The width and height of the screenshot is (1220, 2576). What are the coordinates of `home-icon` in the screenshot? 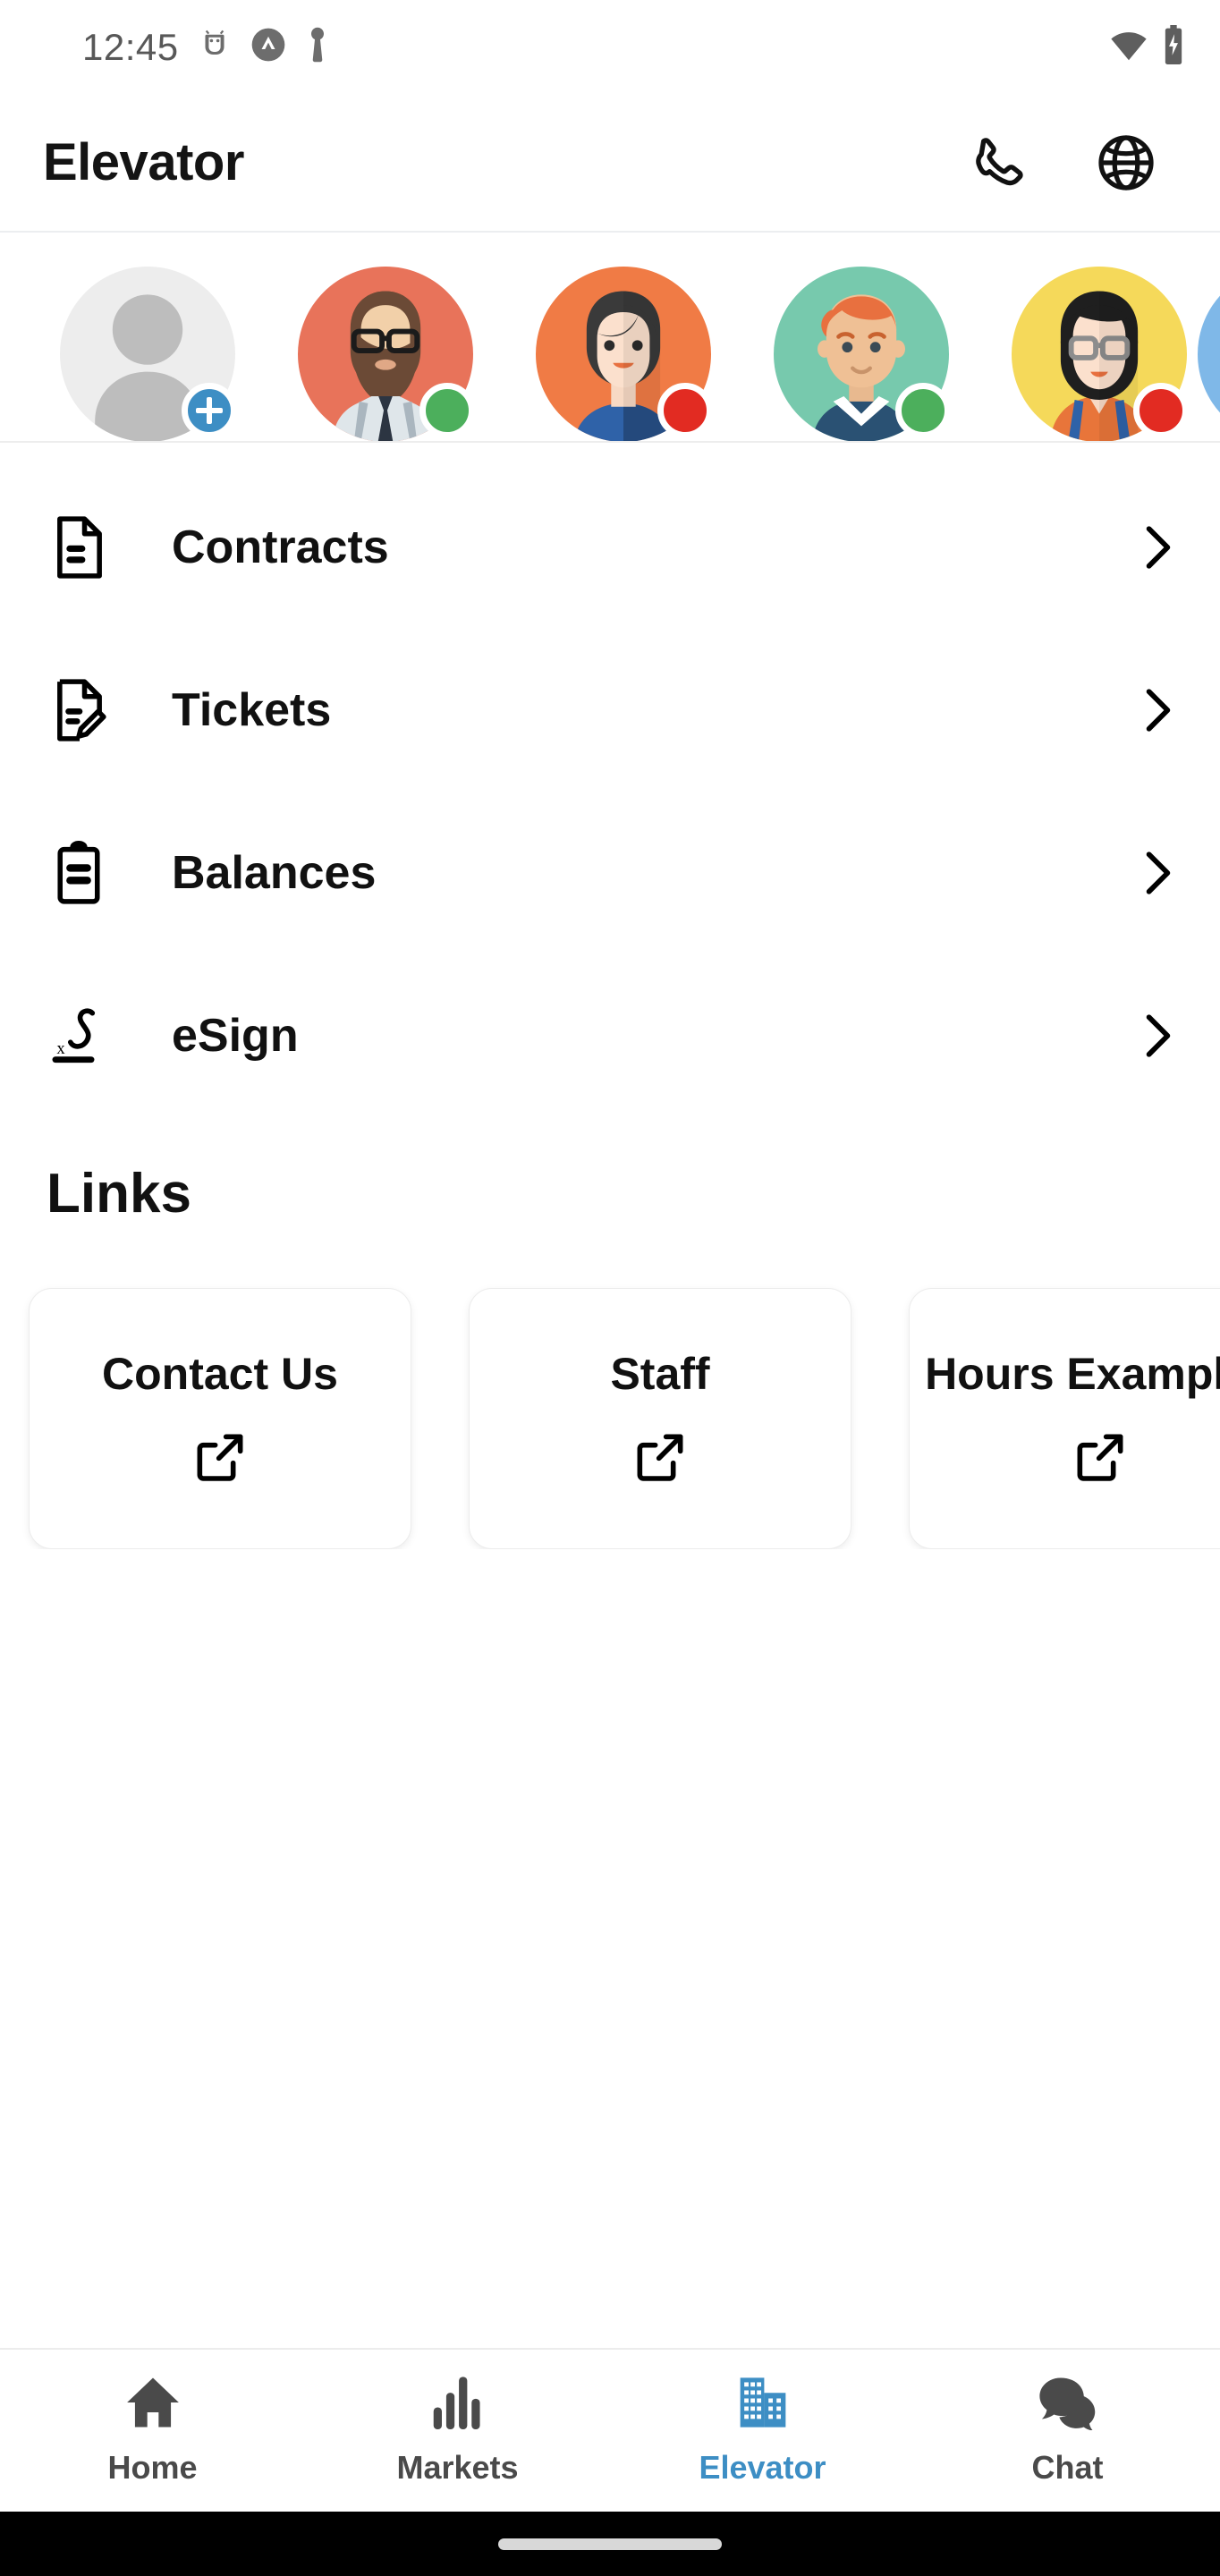 It's located at (152, 2405).